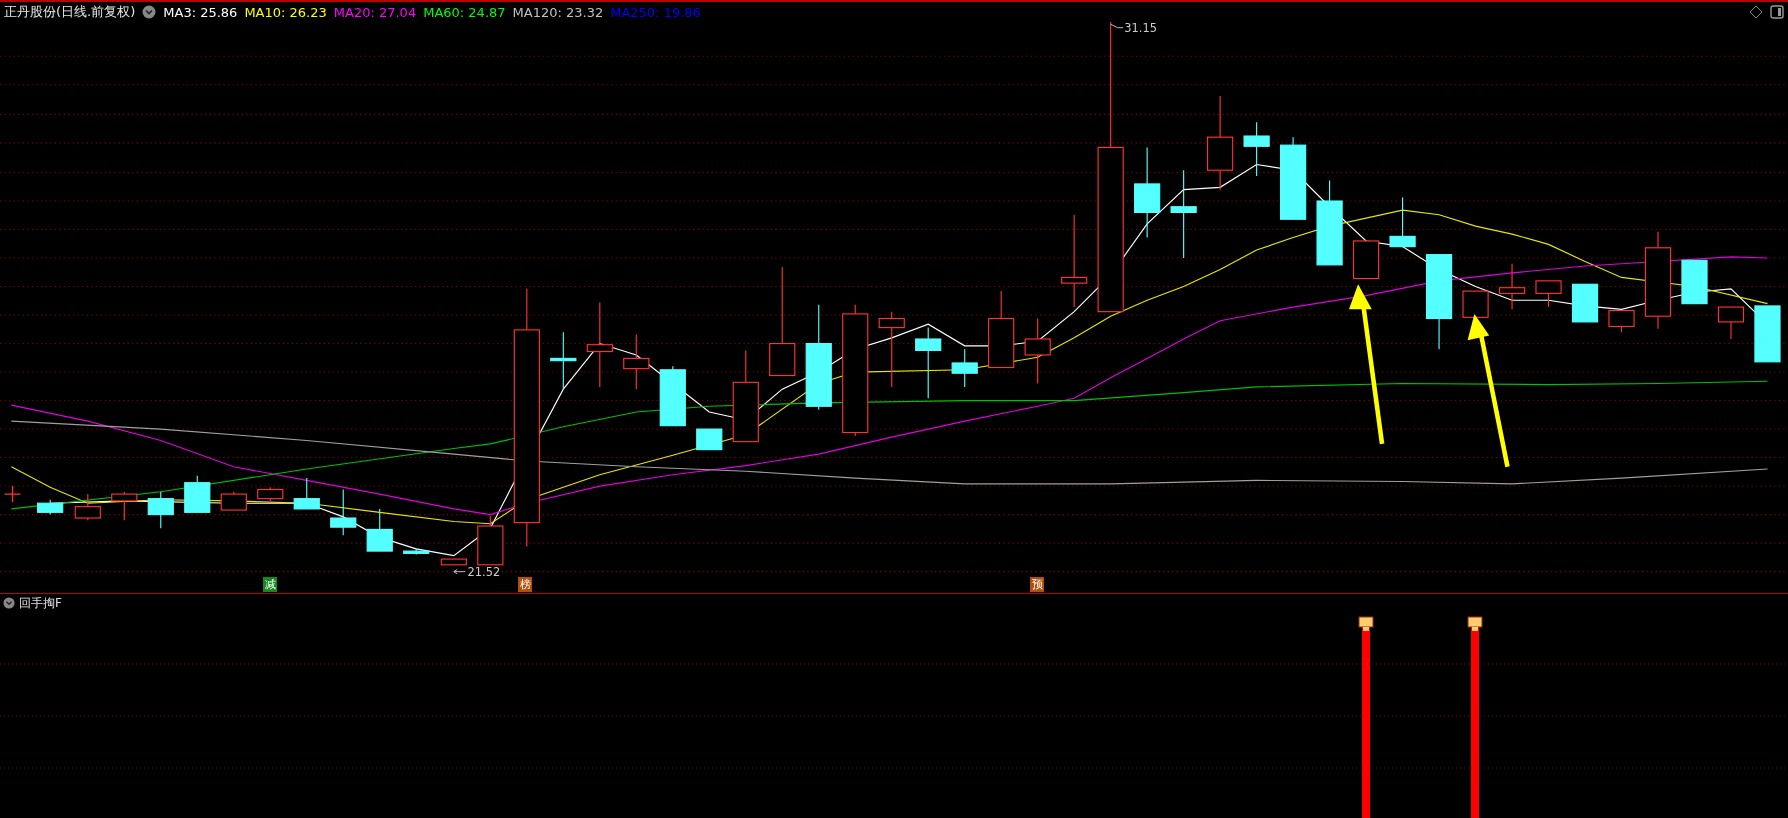  I want to click on moving-average-label: MA10: 26.23, so click(285, 12).